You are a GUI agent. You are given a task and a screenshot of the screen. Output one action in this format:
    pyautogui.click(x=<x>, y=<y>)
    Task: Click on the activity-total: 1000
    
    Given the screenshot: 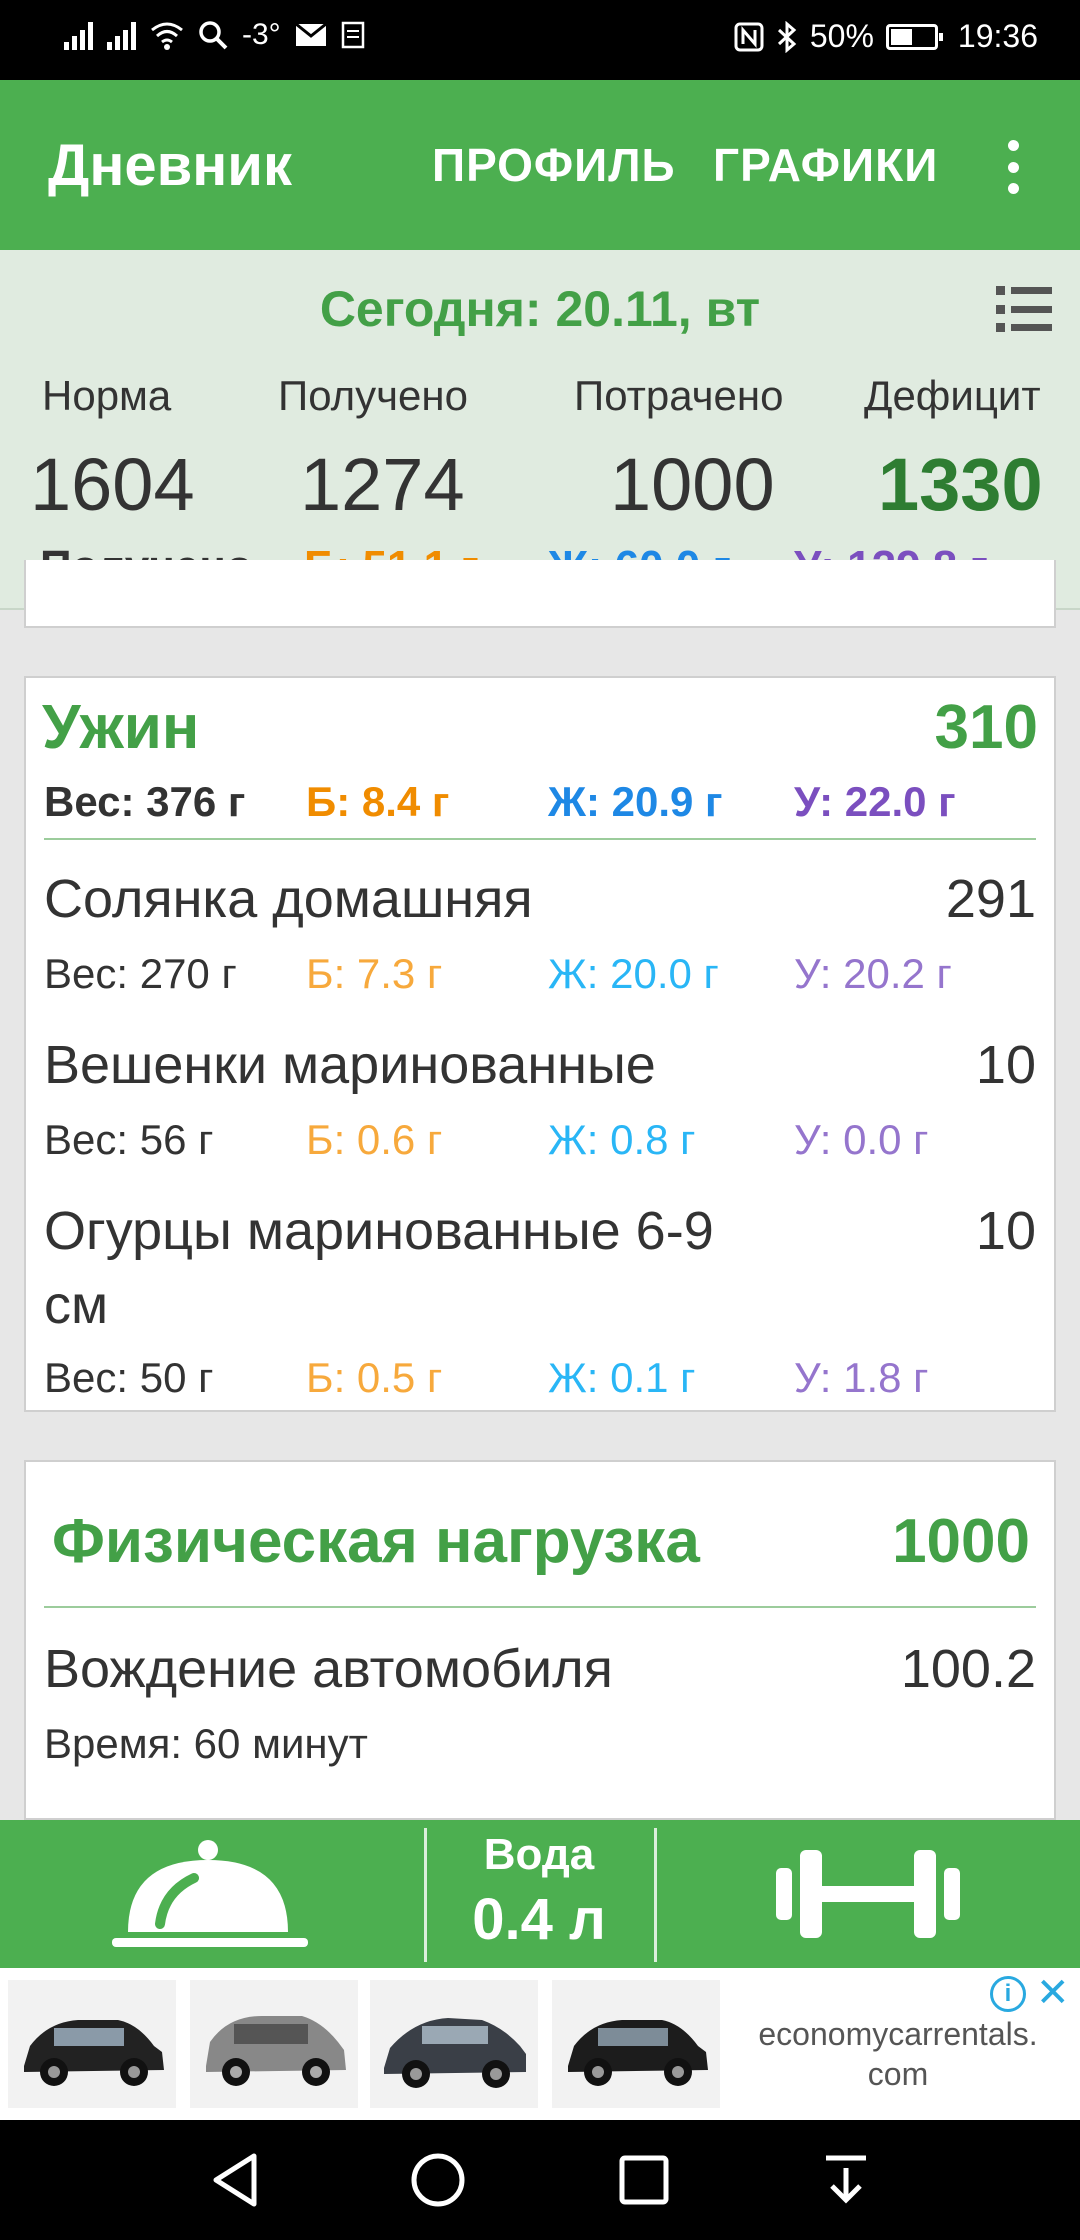 What is the action you would take?
    pyautogui.click(x=961, y=1541)
    